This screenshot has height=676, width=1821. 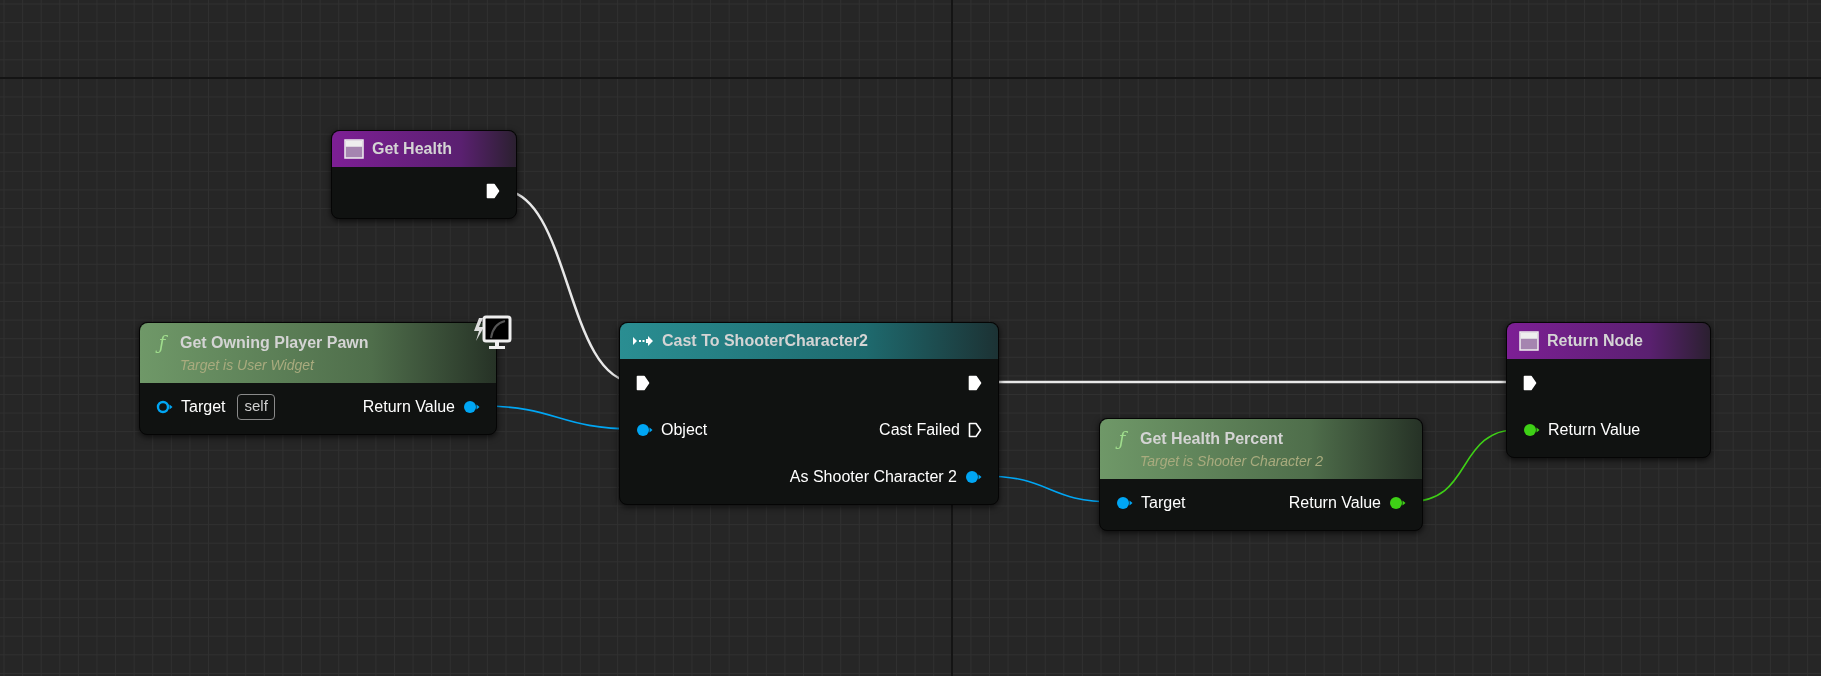 I want to click on default-value-field: self, so click(x=256, y=406).